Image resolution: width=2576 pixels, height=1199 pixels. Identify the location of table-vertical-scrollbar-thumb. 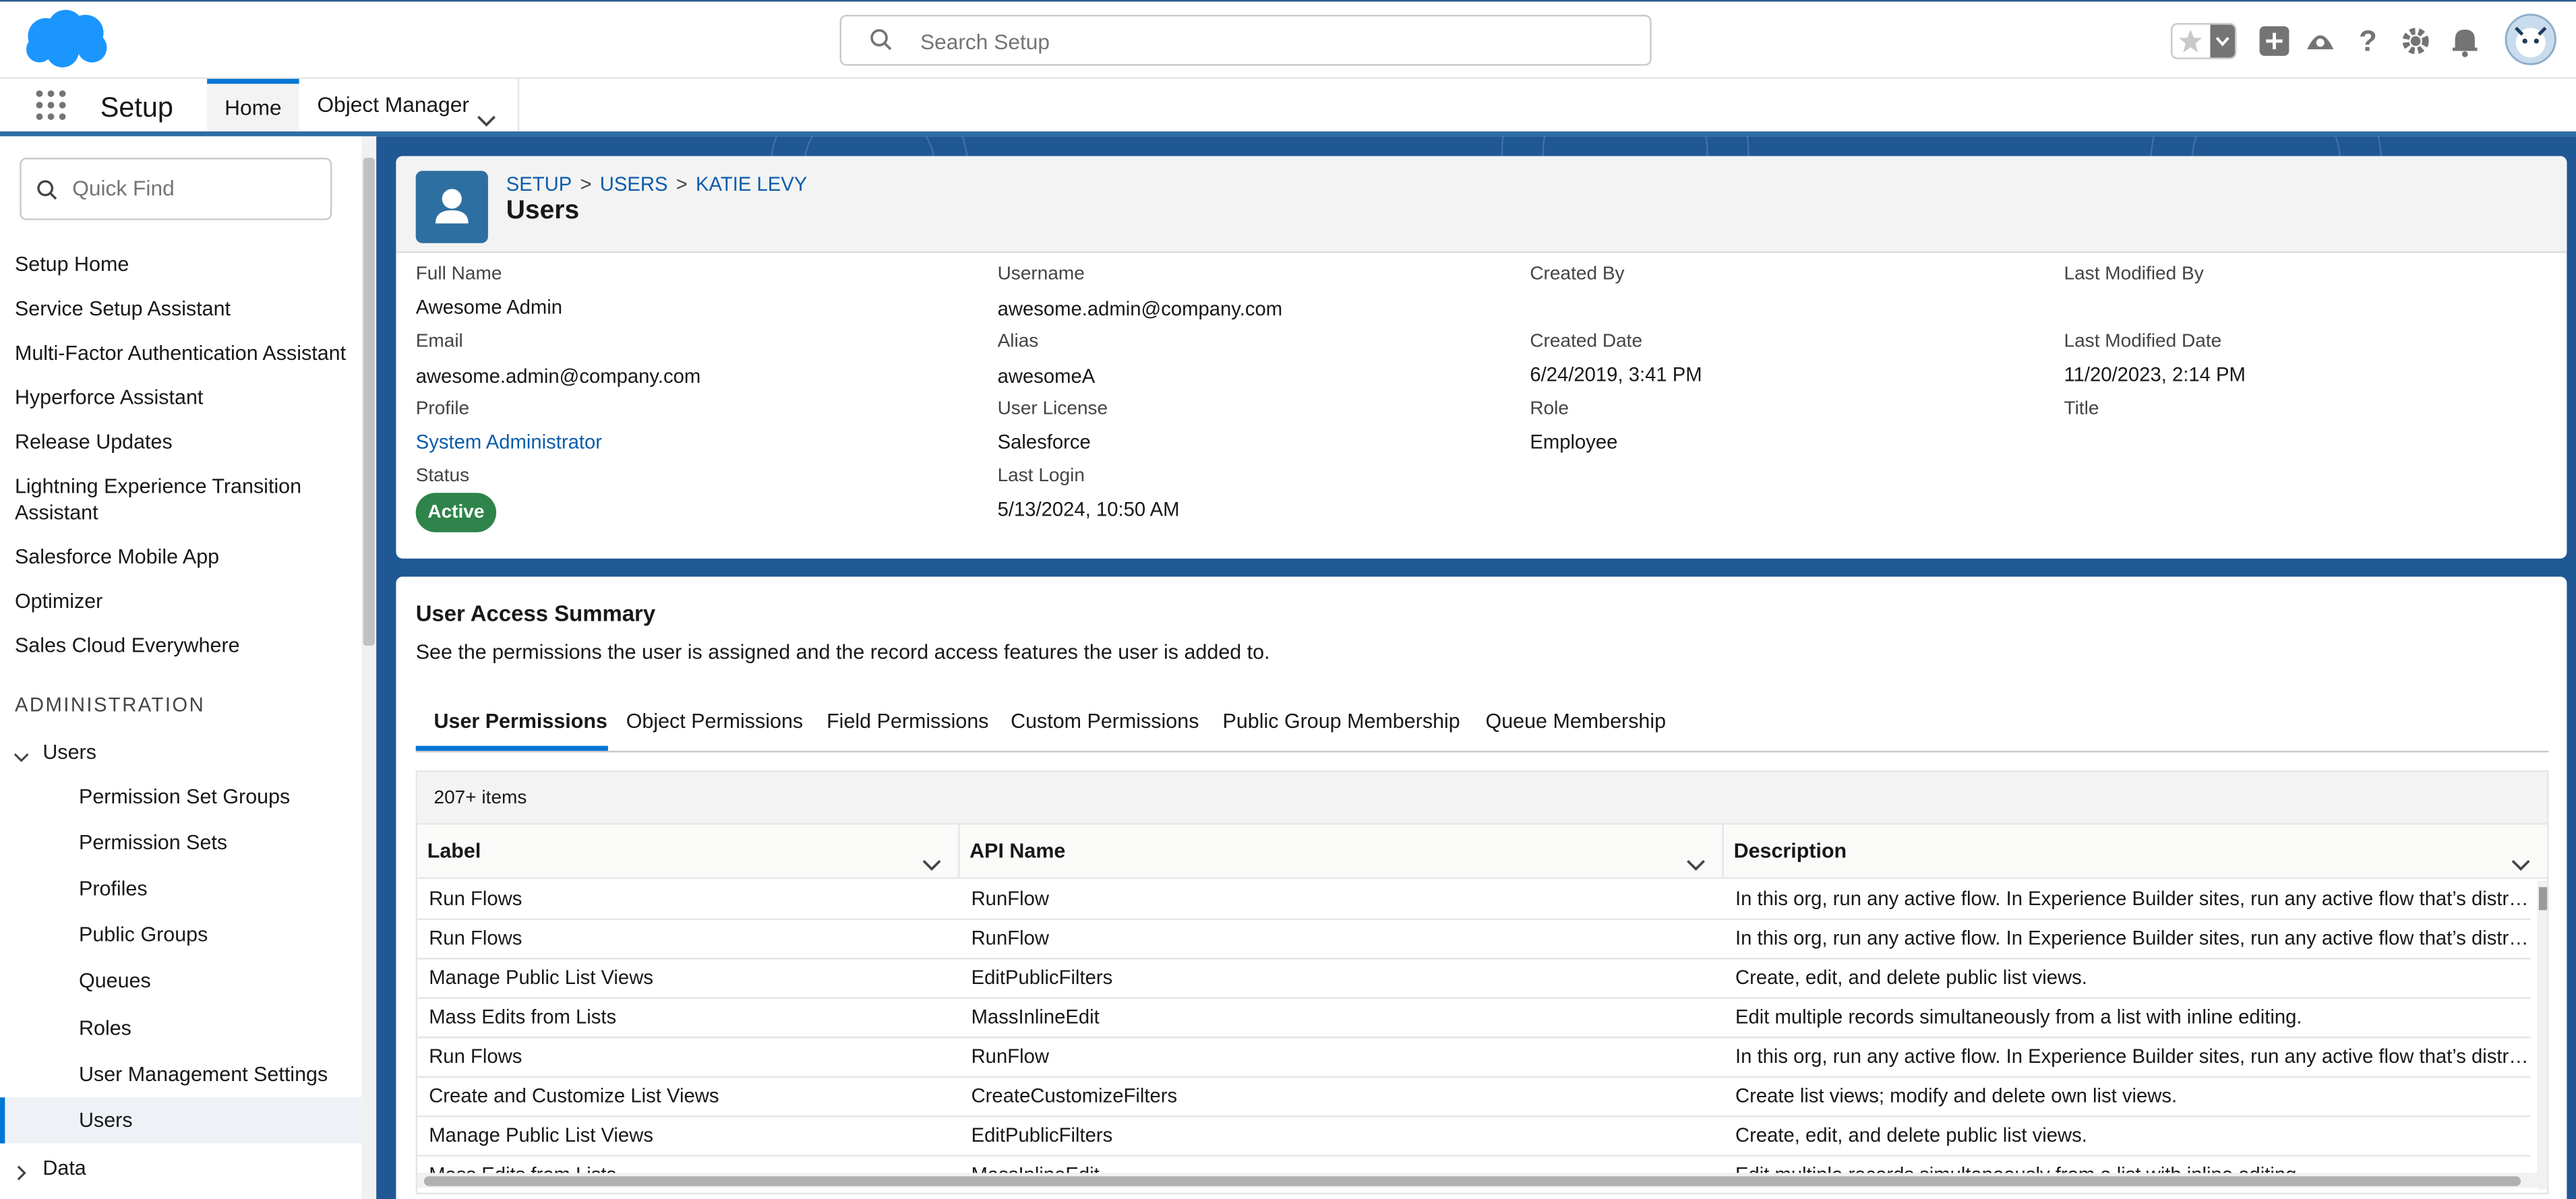
(2543, 899).